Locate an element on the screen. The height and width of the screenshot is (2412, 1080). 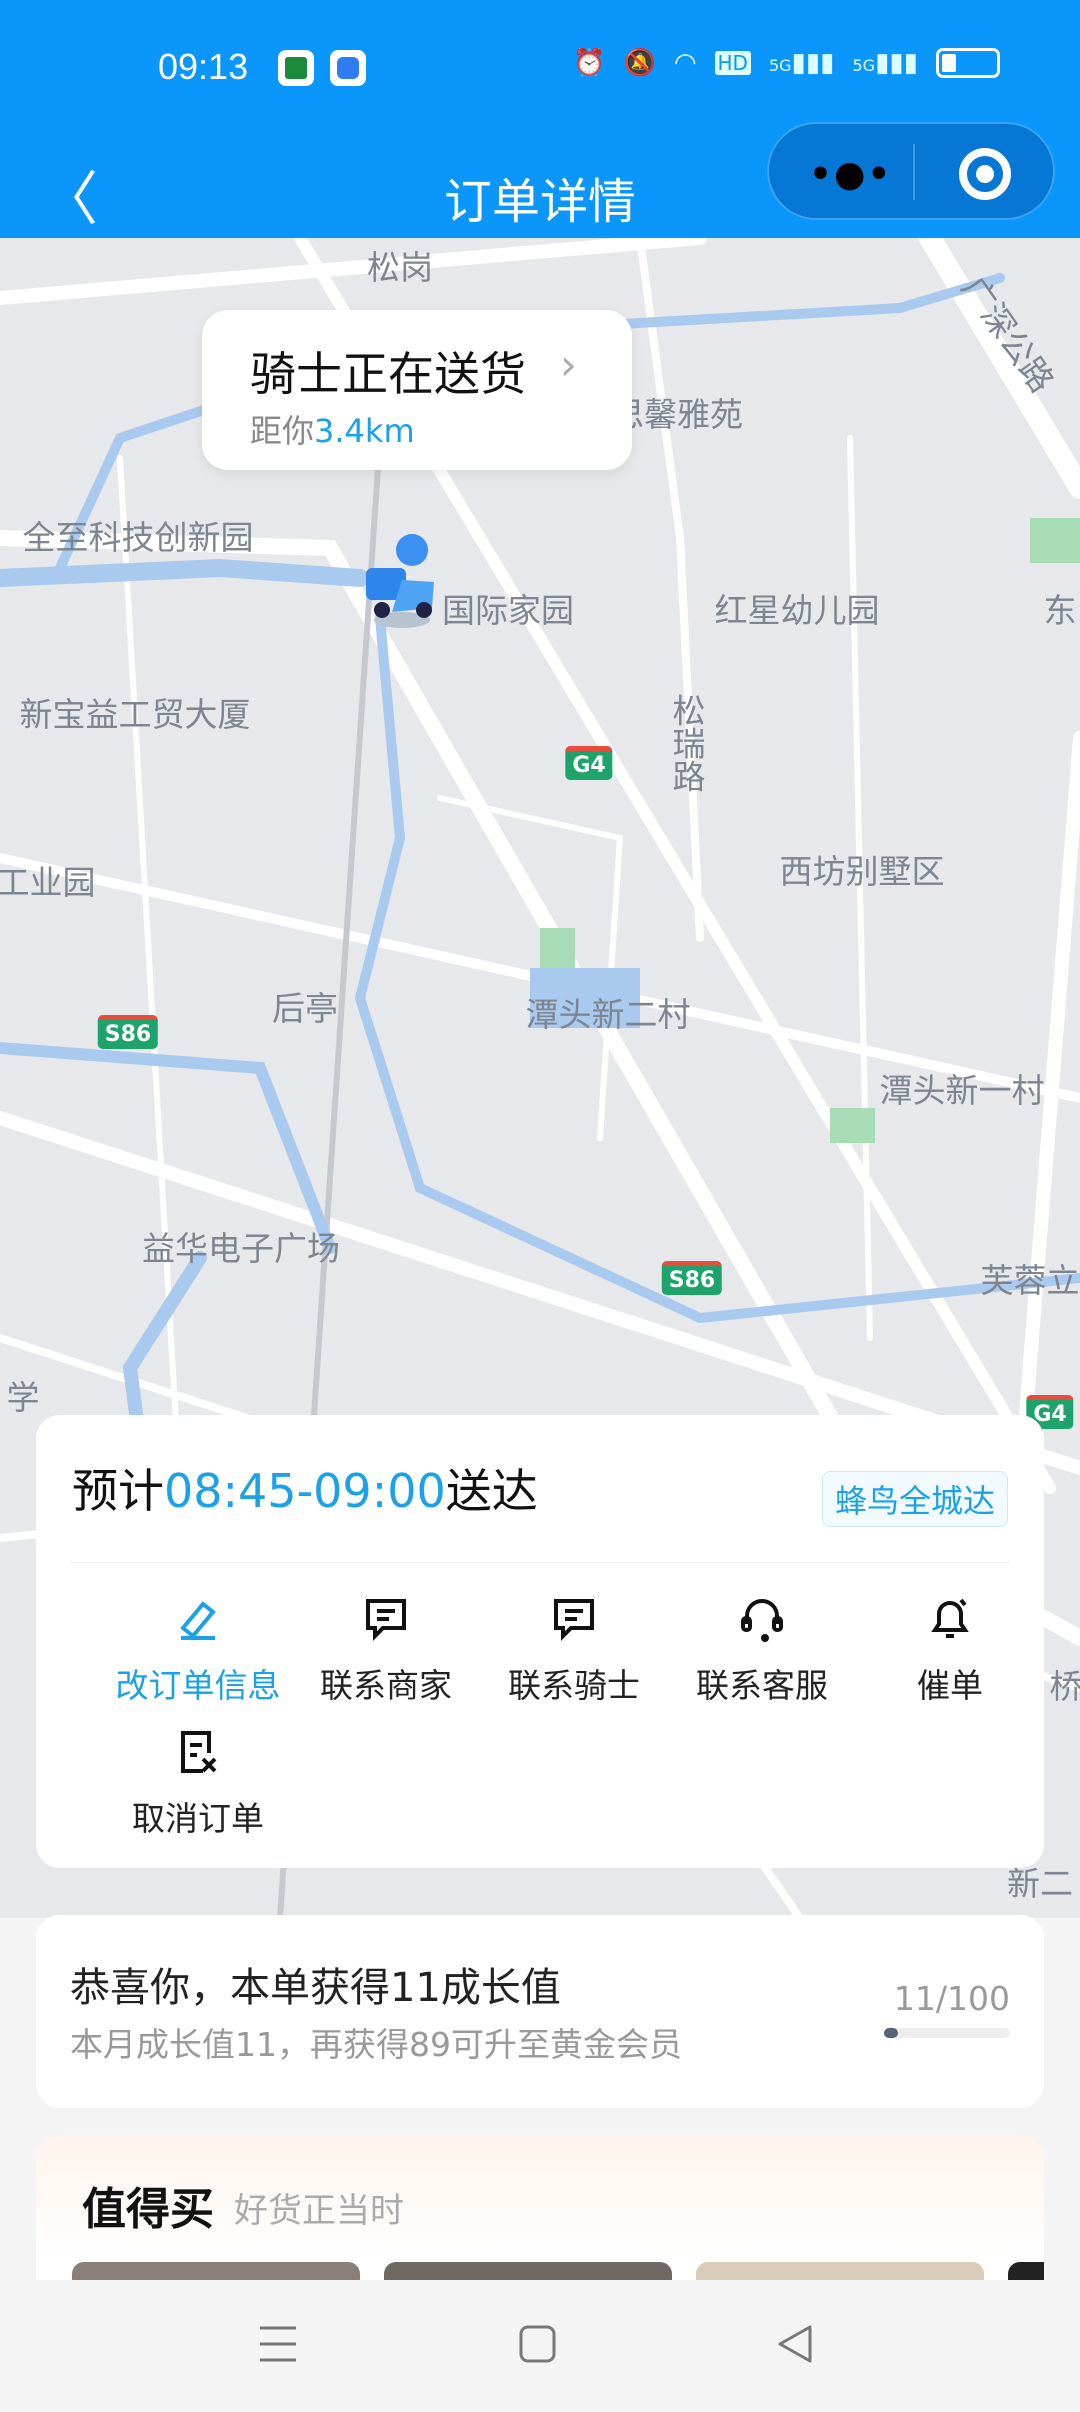
cancel-order-button: 取消订单 is located at coordinates (198, 1780).